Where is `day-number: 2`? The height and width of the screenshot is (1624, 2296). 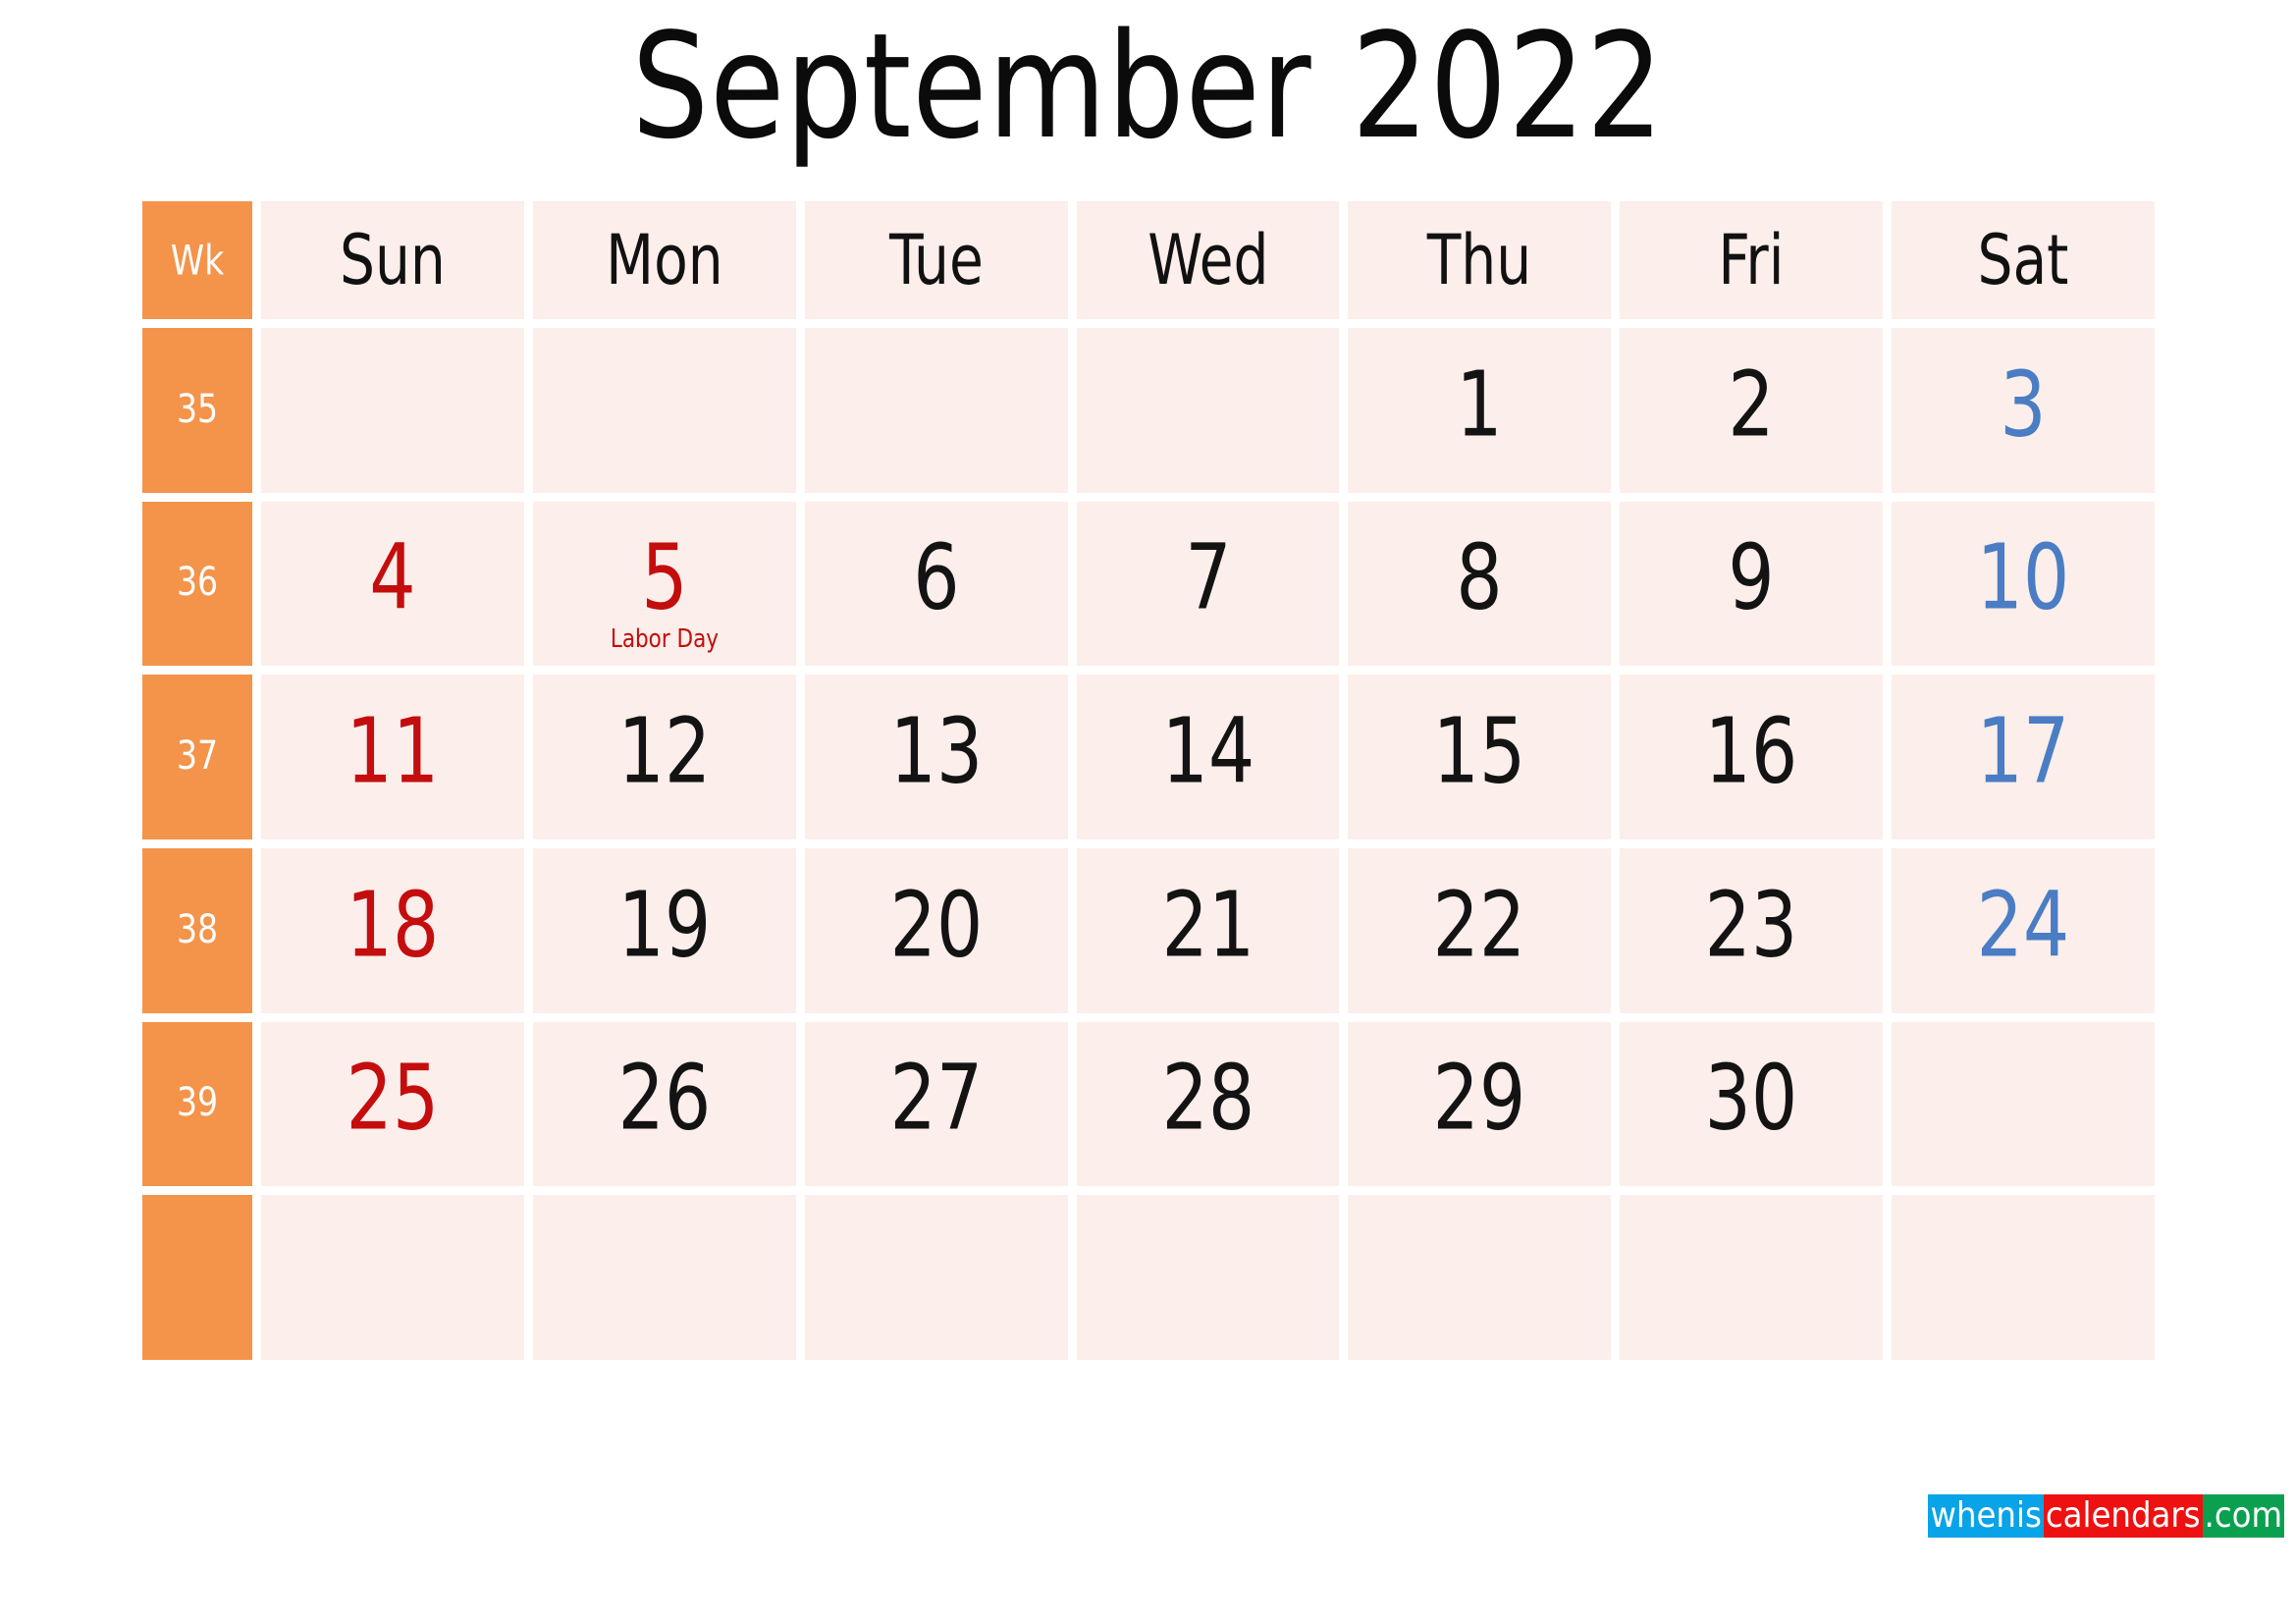 day-number: 2 is located at coordinates (1751, 405).